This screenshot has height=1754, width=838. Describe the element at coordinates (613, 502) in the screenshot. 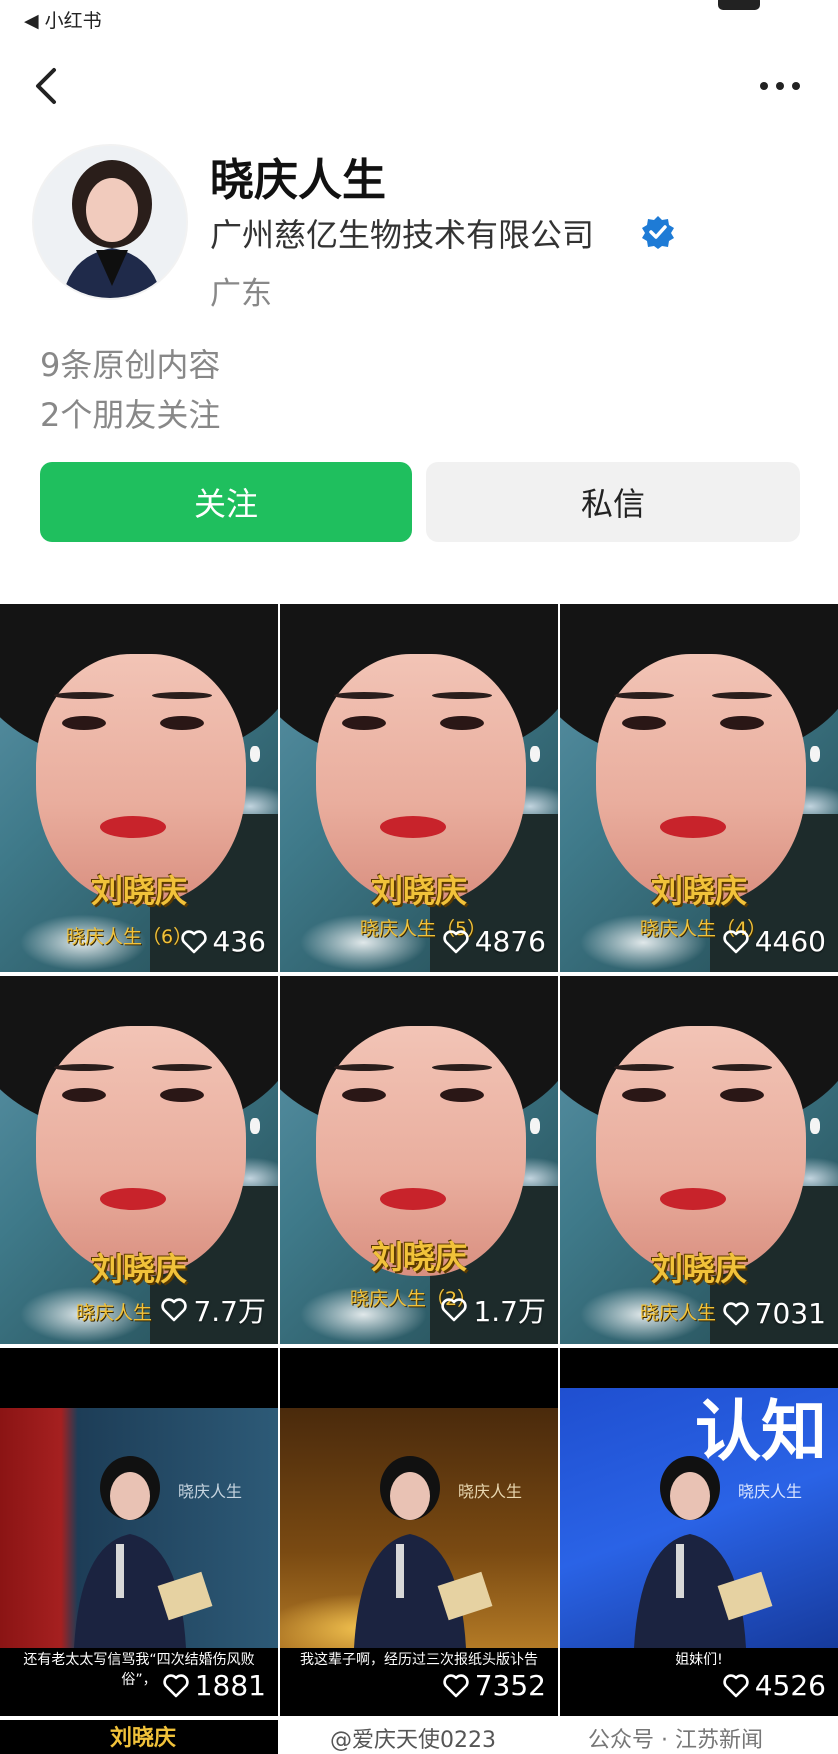

I see `message-button: 私信` at that location.